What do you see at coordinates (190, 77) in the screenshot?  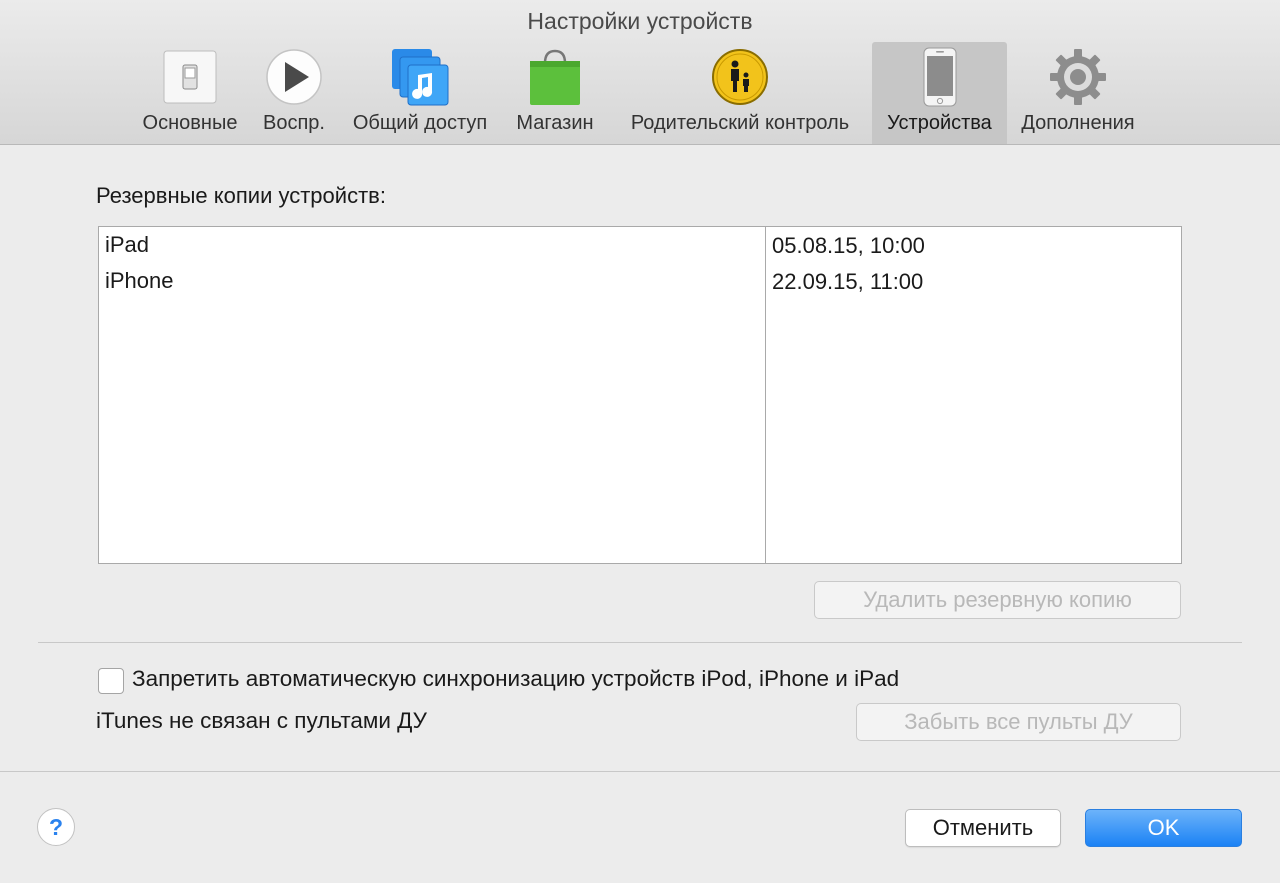 I see `switch-icon` at bounding box center [190, 77].